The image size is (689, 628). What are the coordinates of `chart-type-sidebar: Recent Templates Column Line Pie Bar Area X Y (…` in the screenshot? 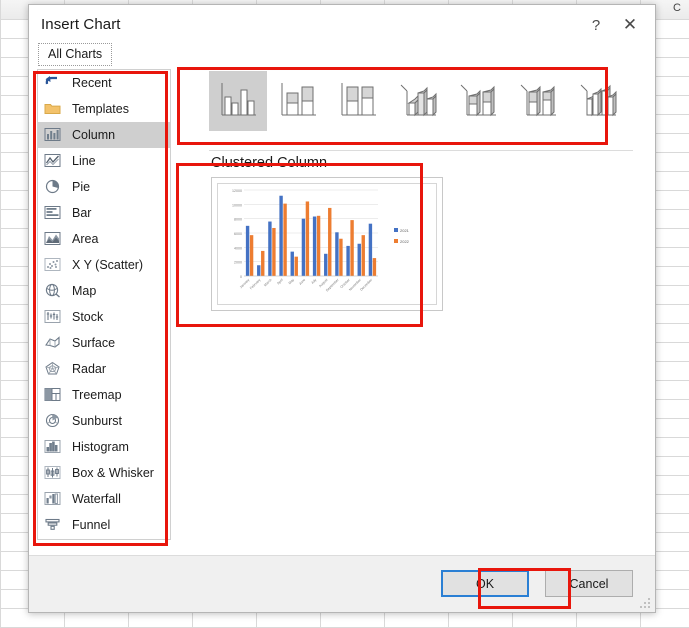 It's located at (104, 304).